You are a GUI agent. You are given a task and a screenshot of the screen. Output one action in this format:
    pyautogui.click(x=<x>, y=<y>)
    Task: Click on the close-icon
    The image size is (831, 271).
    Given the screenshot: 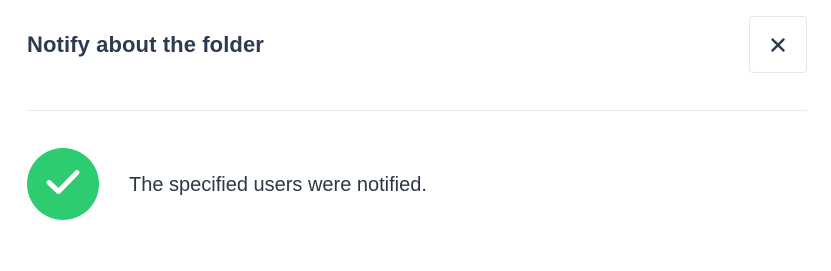 What is the action you would take?
    pyautogui.click(x=778, y=45)
    